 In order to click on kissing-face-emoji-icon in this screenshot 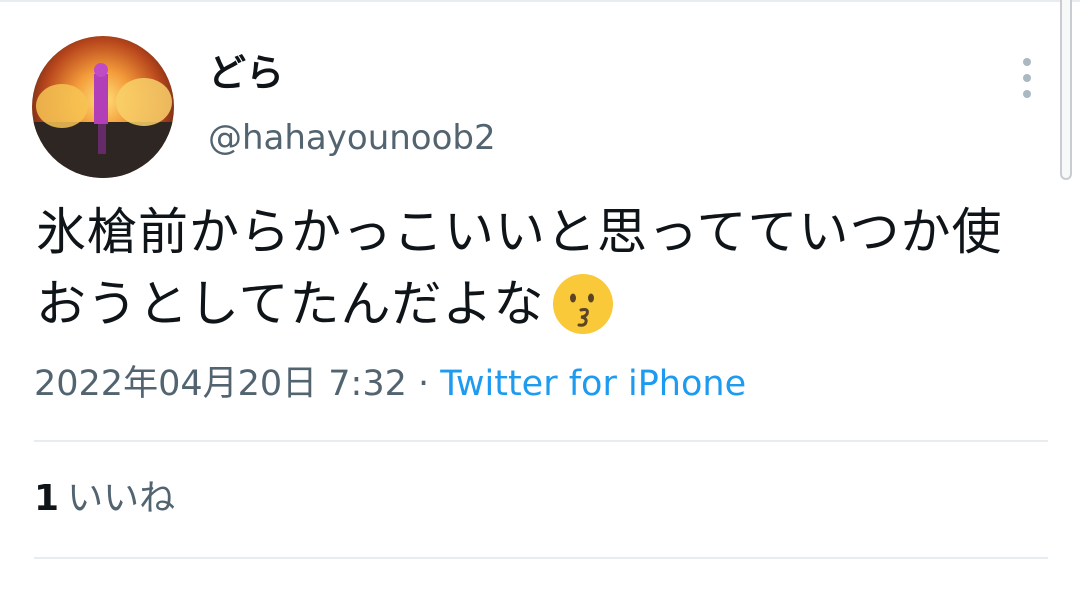, I will do `click(583, 304)`.